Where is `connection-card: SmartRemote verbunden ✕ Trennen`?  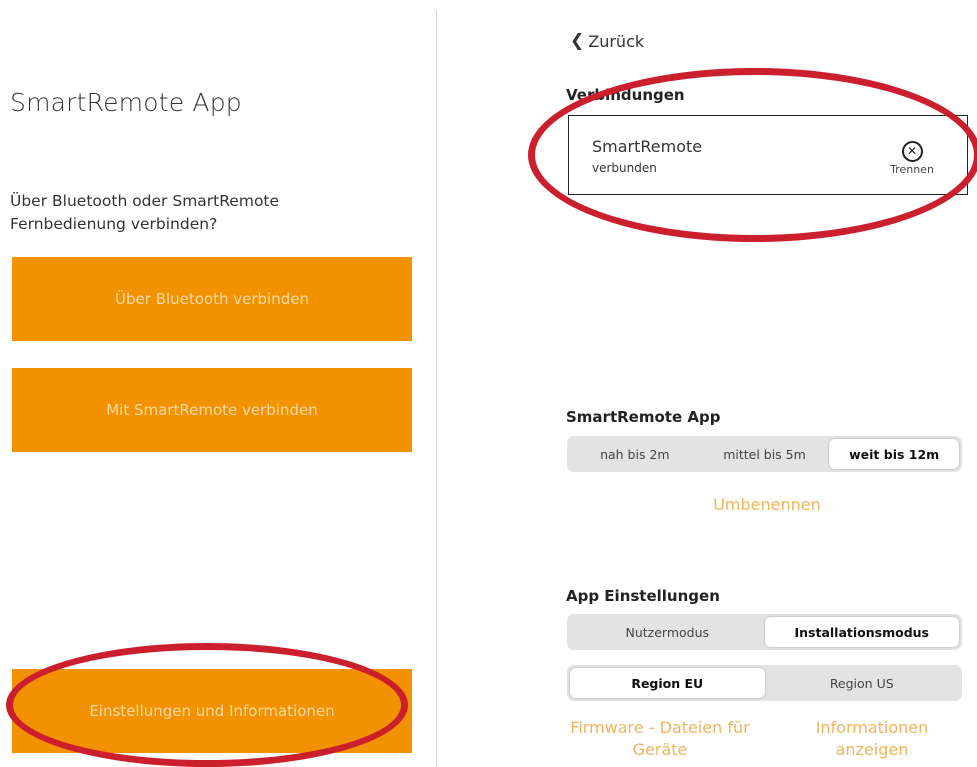 connection-card: SmartRemote verbunden ✕ Trennen is located at coordinates (768, 155).